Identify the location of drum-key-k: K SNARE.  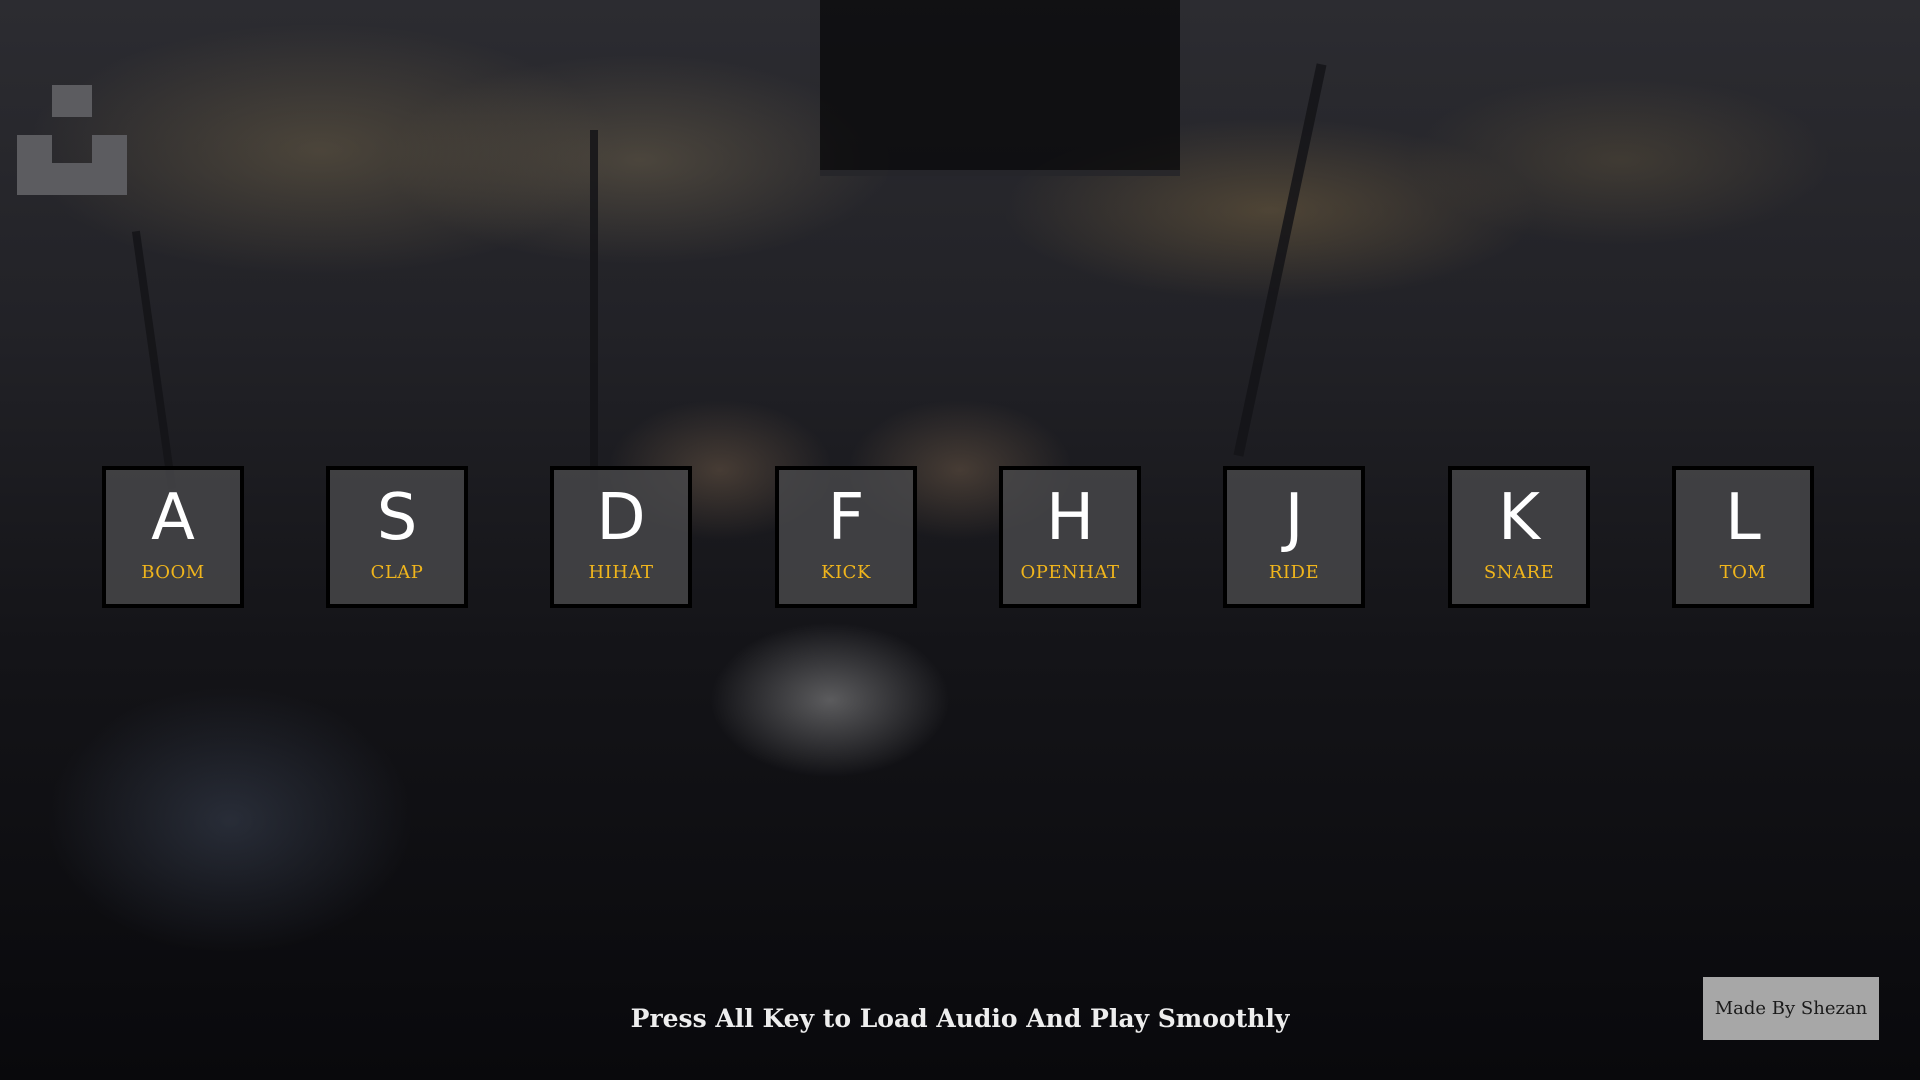
(1519, 537).